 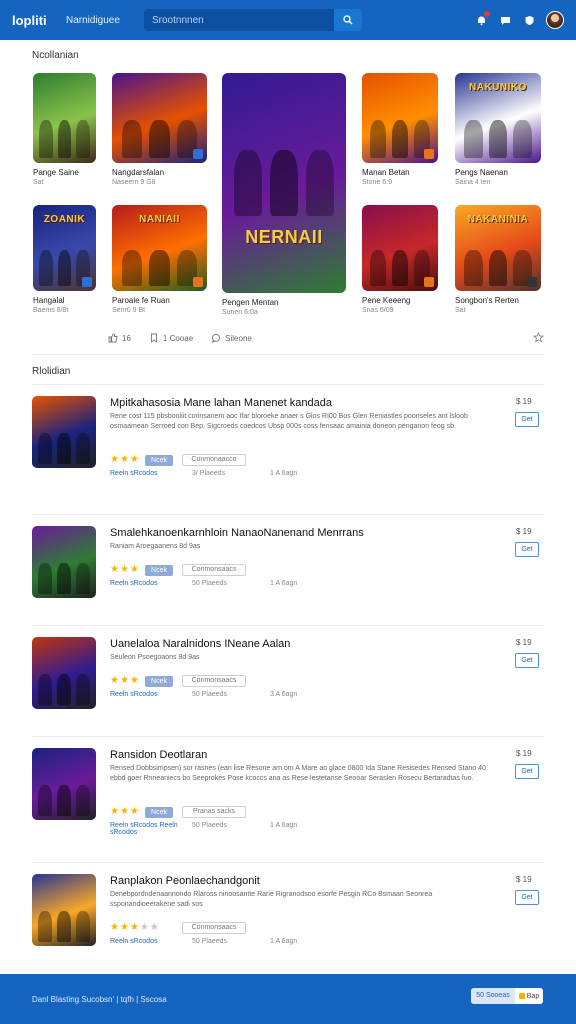 I want to click on likes-stat: 16, so click(x=119, y=338).